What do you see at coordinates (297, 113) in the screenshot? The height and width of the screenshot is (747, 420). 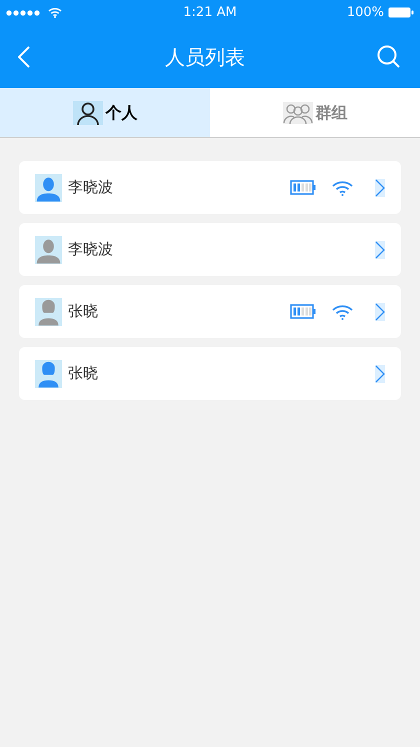 I see `group-icon` at bounding box center [297, 113].